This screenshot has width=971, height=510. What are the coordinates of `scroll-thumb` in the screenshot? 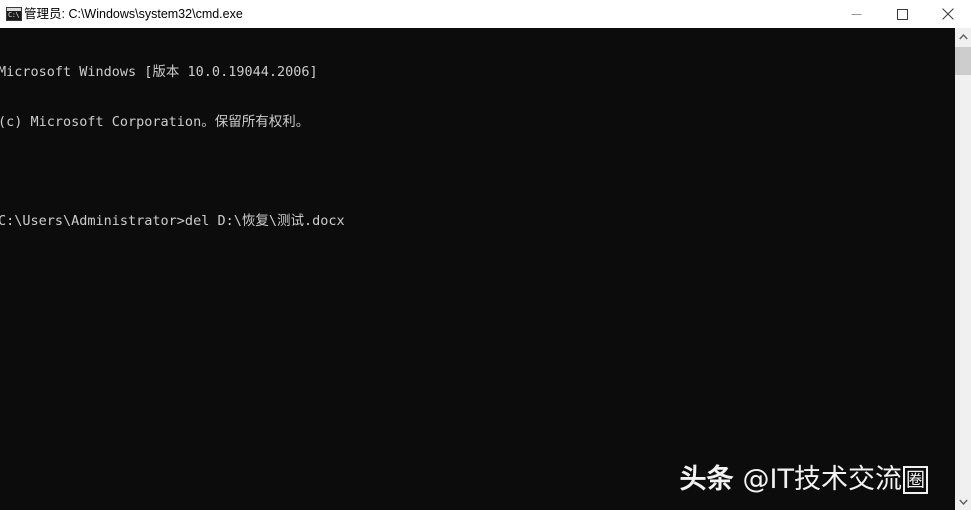 It's located at (963, 61).